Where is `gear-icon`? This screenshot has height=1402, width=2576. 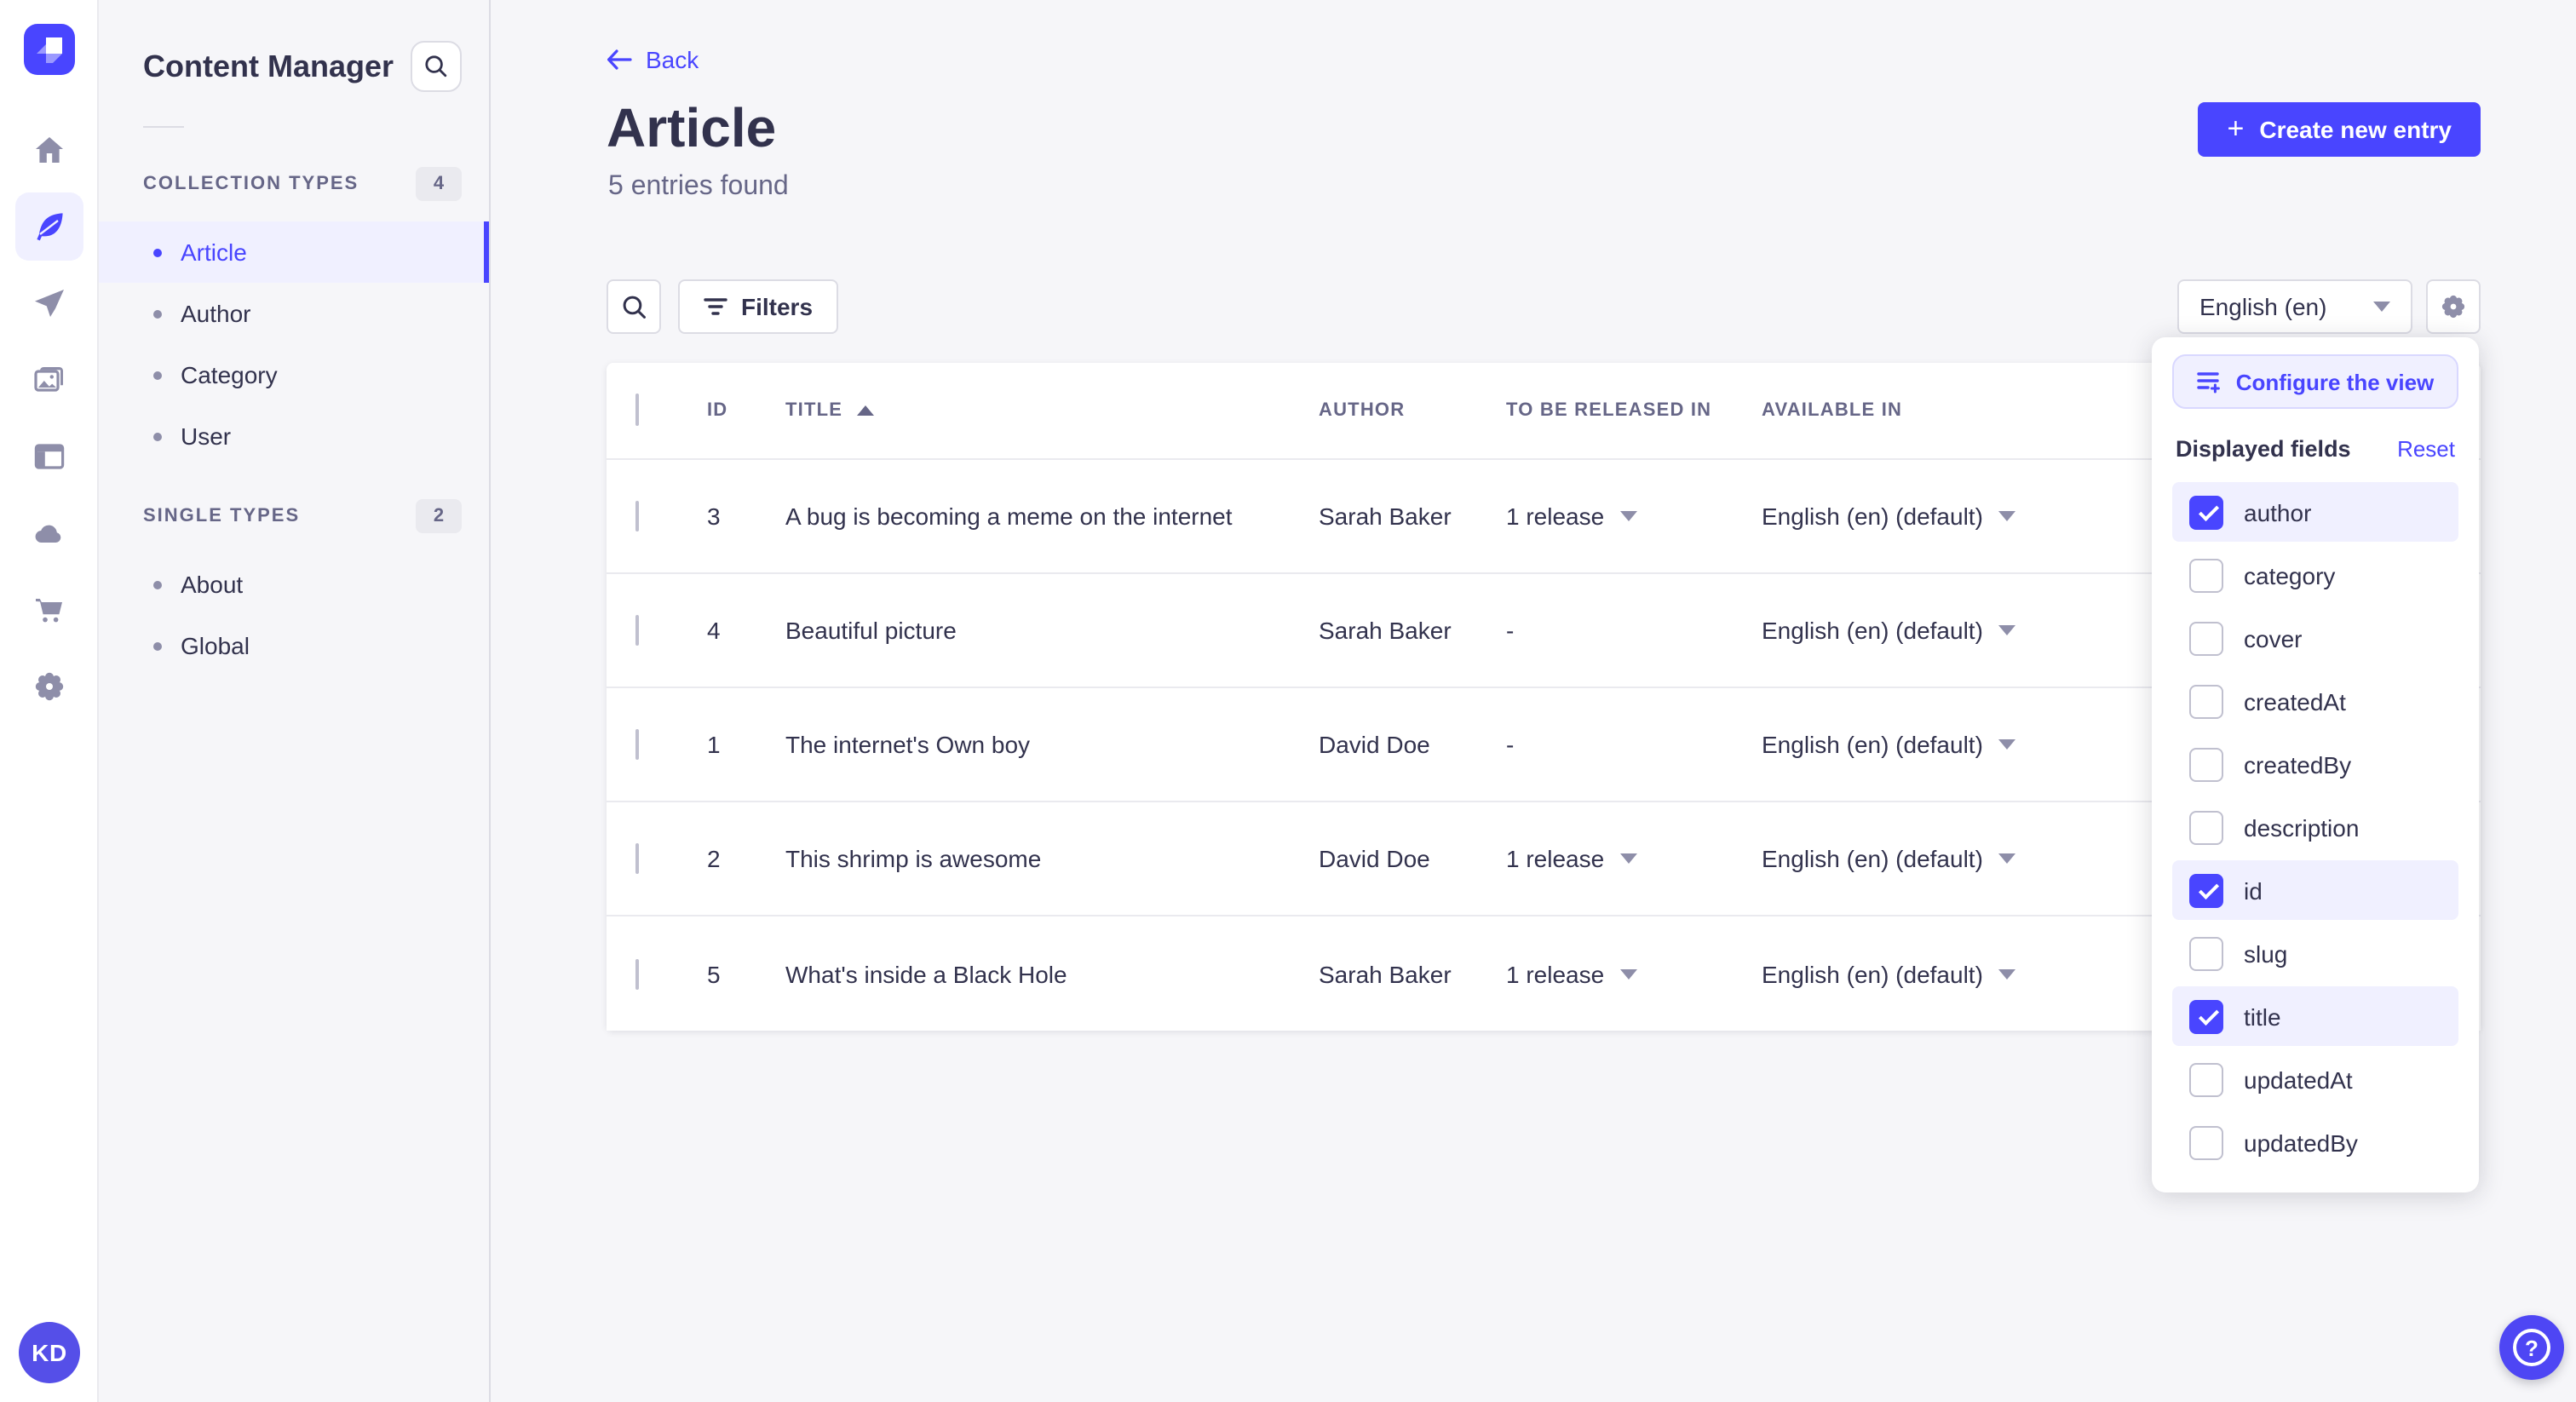 gear-icon is located at coordinates (2453, 307).